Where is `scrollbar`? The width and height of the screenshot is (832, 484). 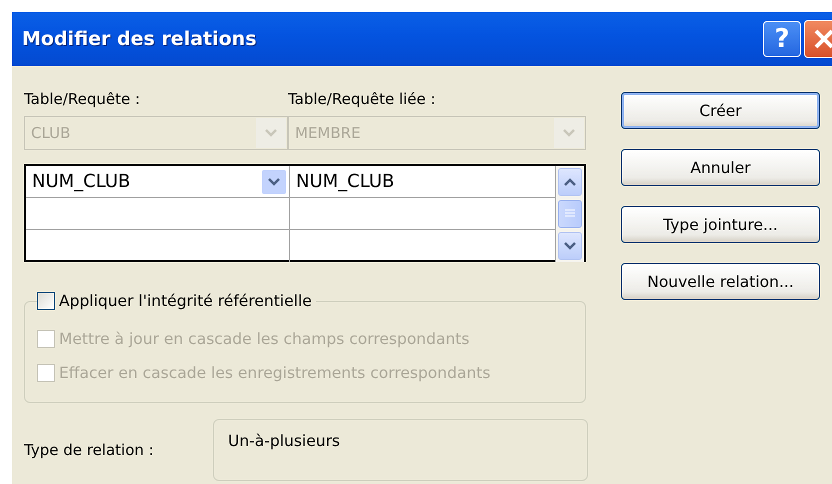
scrollbar is located at coordinates (570, 214).